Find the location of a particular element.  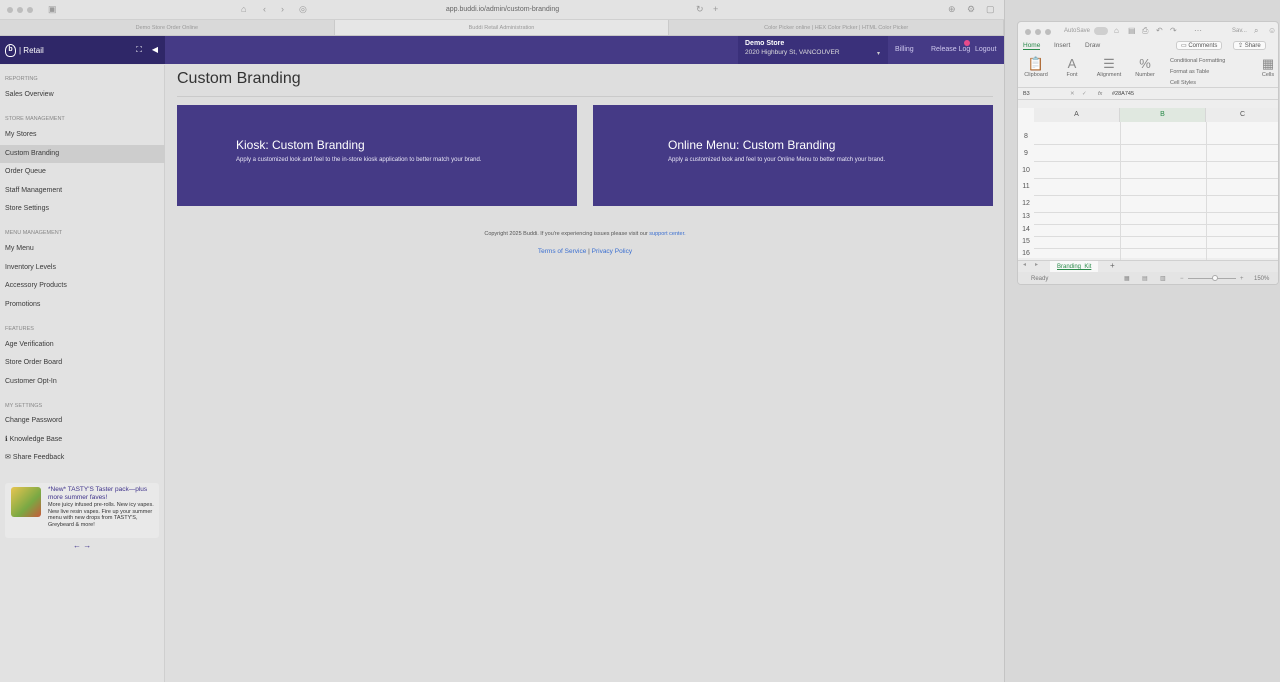

tab-insert: Insert is located at coordinates (1062, 45).